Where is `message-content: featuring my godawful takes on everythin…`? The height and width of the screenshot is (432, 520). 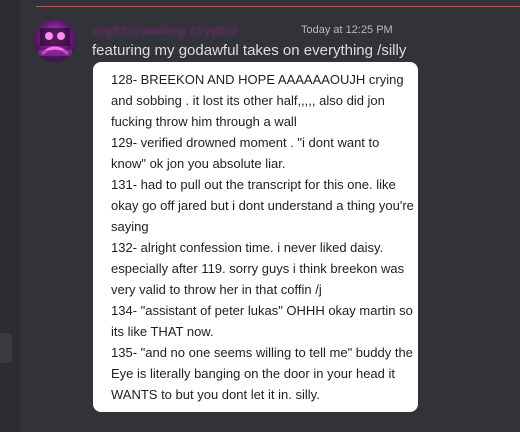 message-content: featuring my godawful takes on everythin… is located at coordinates (249, 50).